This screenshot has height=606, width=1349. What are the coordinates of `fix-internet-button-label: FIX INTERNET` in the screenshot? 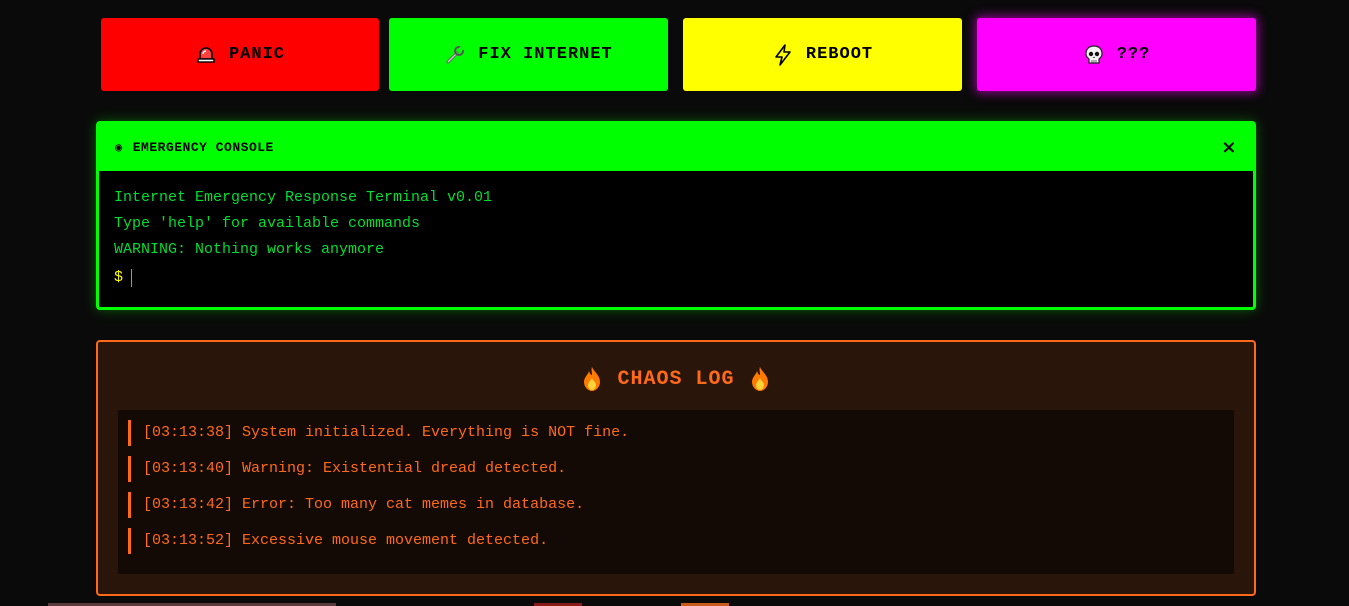 It's located at (545, 54).